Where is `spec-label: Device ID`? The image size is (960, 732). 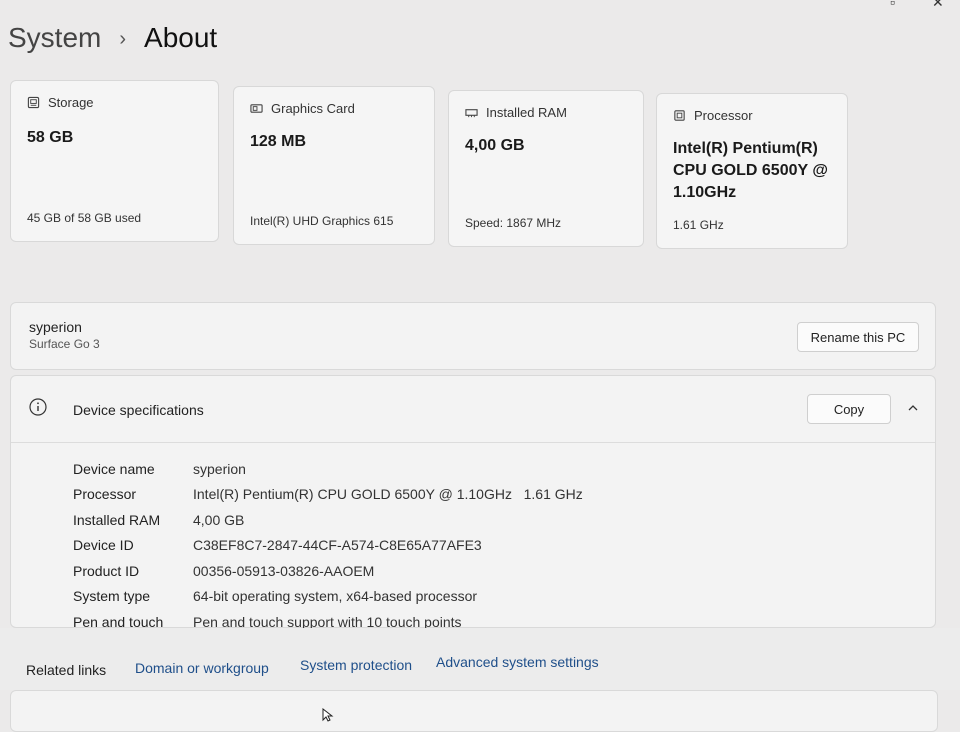 spec-label: Device ID is located at coordinates (103, 545).